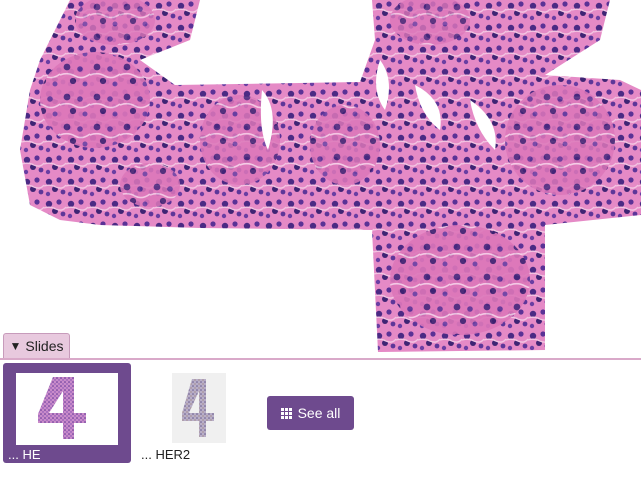 The image size is (641, 480). What do you see at coordinates (15, 346) in the screenshot?
I see `caret-down-icon: ▼` at bounding box center [15, 346].